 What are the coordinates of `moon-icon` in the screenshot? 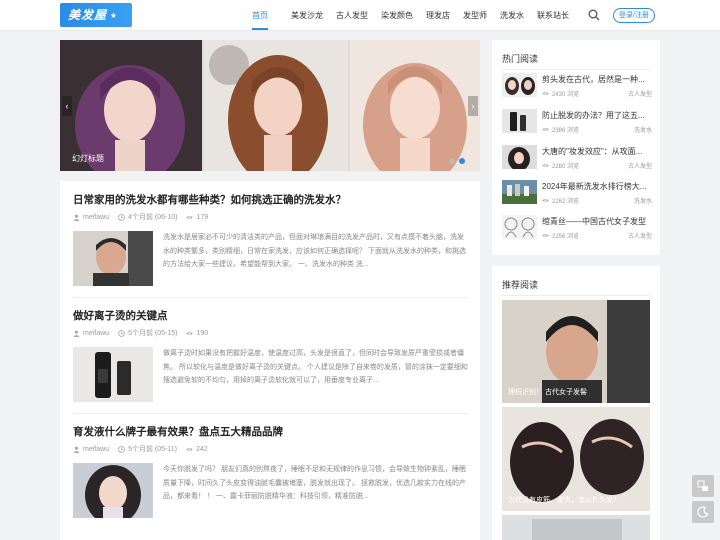 It's located at (703, 512).